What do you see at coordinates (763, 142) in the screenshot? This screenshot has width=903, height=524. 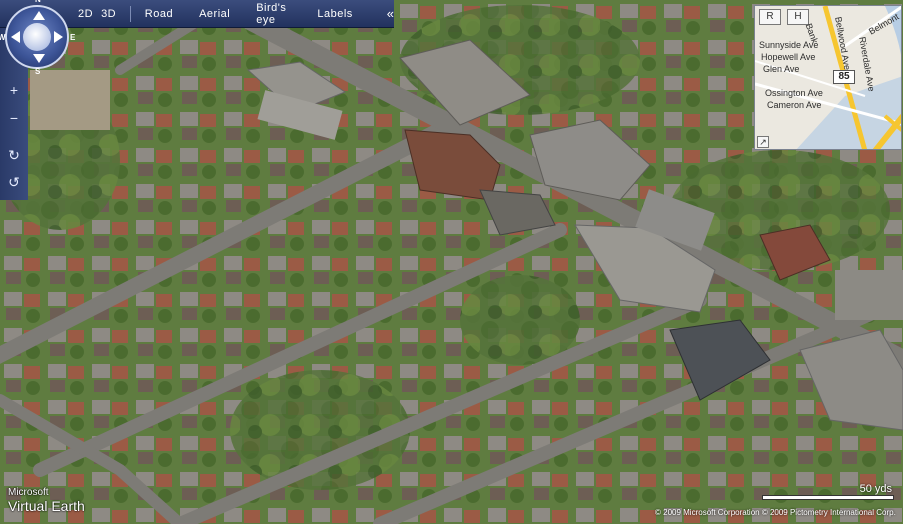 I see `minimap-expand-button: ↗` at bounding box center [763, 142].